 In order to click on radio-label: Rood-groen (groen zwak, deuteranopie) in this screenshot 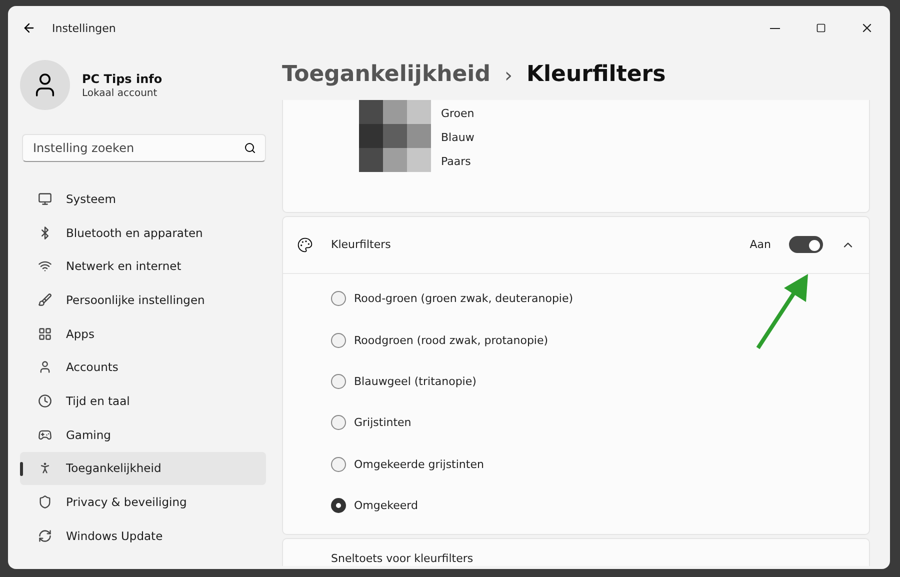, I will do `click(464, 299)`.